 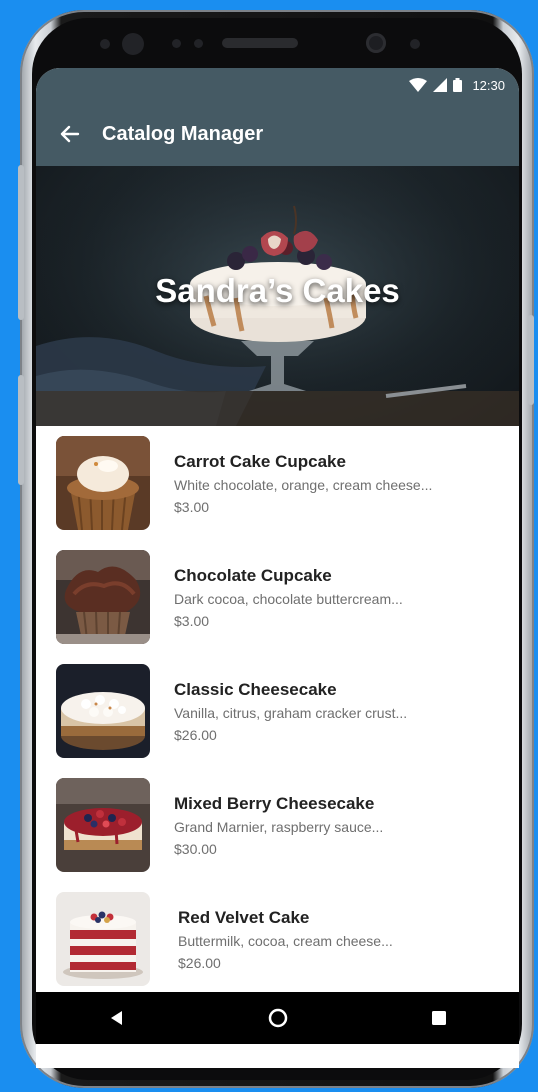 I want to click on arrow-back-icon, so click(x=69, y=134).